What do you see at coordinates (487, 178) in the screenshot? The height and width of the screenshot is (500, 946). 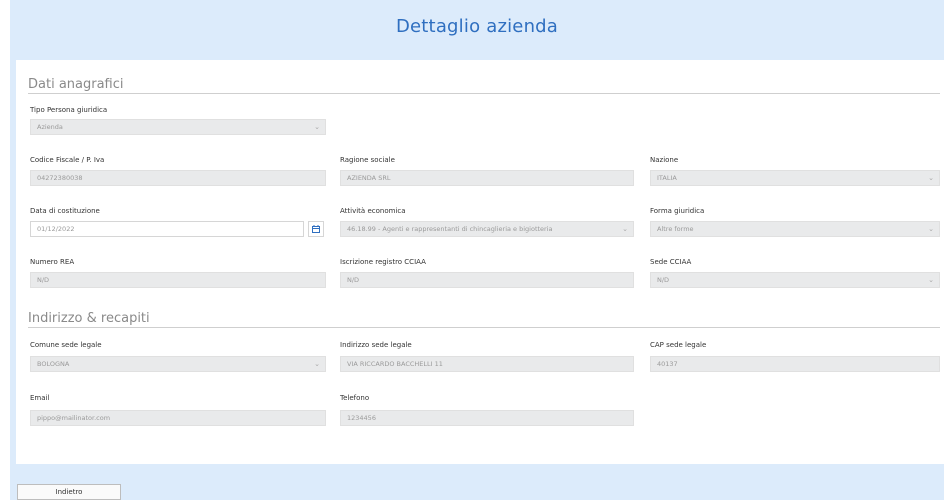 I see `input-ragione-sociale: AZIENDA SRL` at bounding box center [487, 178].